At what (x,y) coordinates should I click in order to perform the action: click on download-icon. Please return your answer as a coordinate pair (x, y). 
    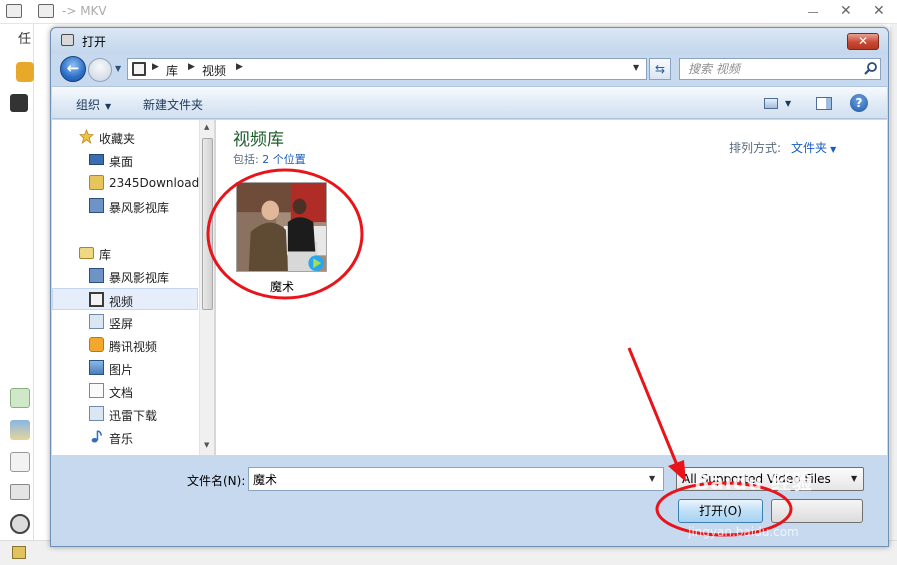
    Looking at the image, I should click on (96, 413).